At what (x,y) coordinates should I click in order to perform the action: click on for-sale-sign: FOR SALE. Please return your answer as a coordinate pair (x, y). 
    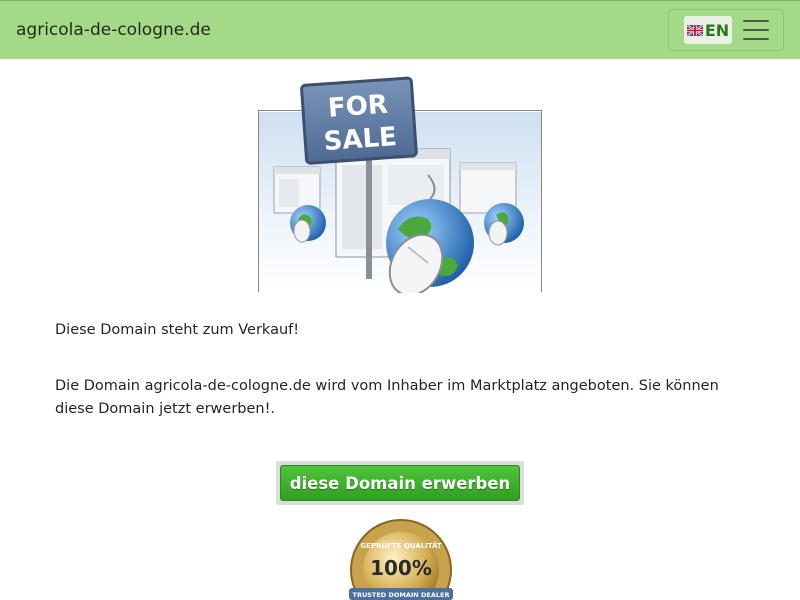
    Looking at the image, I should click on (359, 120).